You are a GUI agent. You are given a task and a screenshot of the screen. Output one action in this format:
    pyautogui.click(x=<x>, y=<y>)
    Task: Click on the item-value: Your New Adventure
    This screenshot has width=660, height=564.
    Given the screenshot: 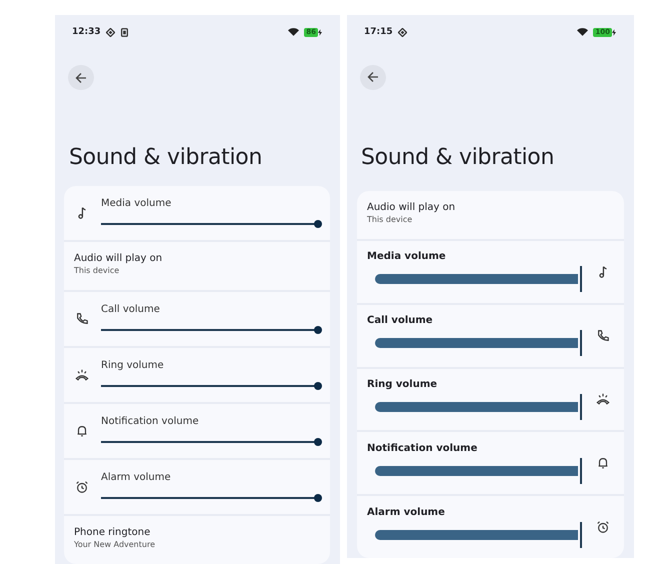 What is the action you would take?
    pyautogui.click(x=115, y=544)
    